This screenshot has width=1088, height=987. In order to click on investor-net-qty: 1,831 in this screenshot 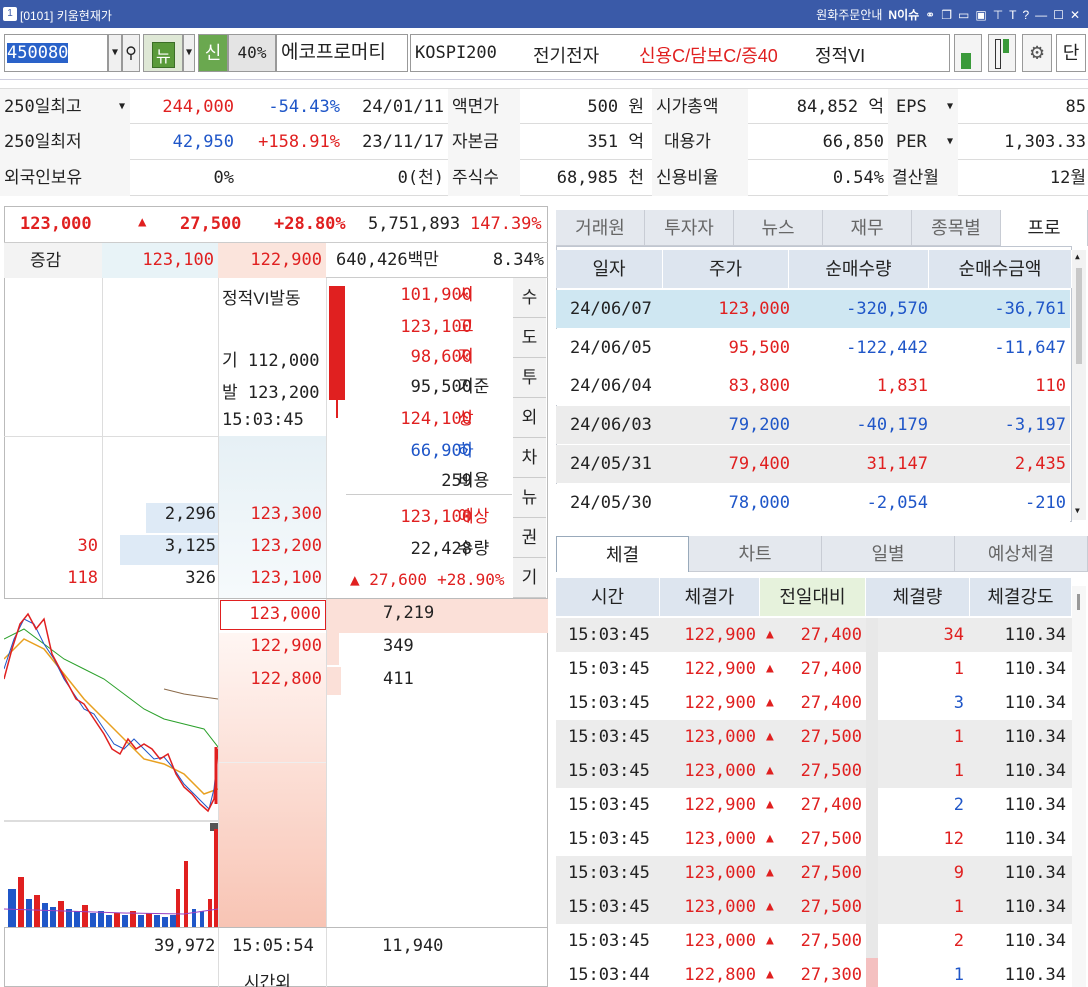, I will do `click(902, 386)`.